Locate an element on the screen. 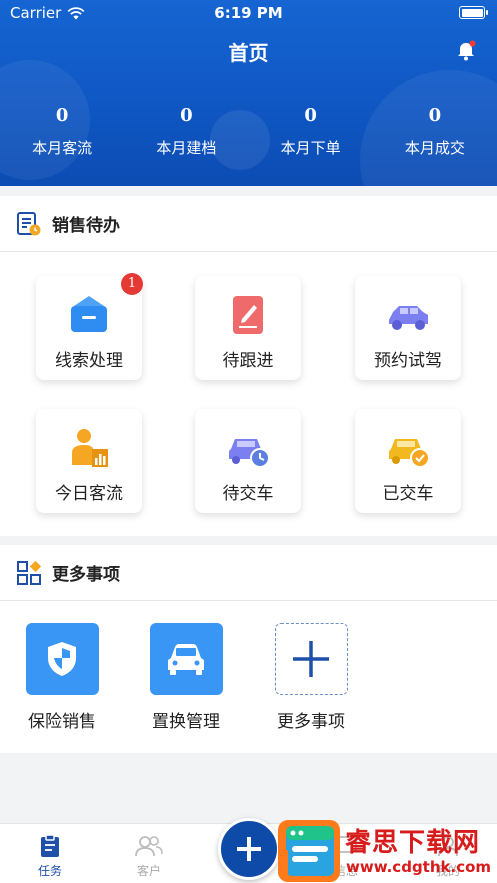  stat-monthly-archives: 0 本月建档 is located at coordinates (186, 131).